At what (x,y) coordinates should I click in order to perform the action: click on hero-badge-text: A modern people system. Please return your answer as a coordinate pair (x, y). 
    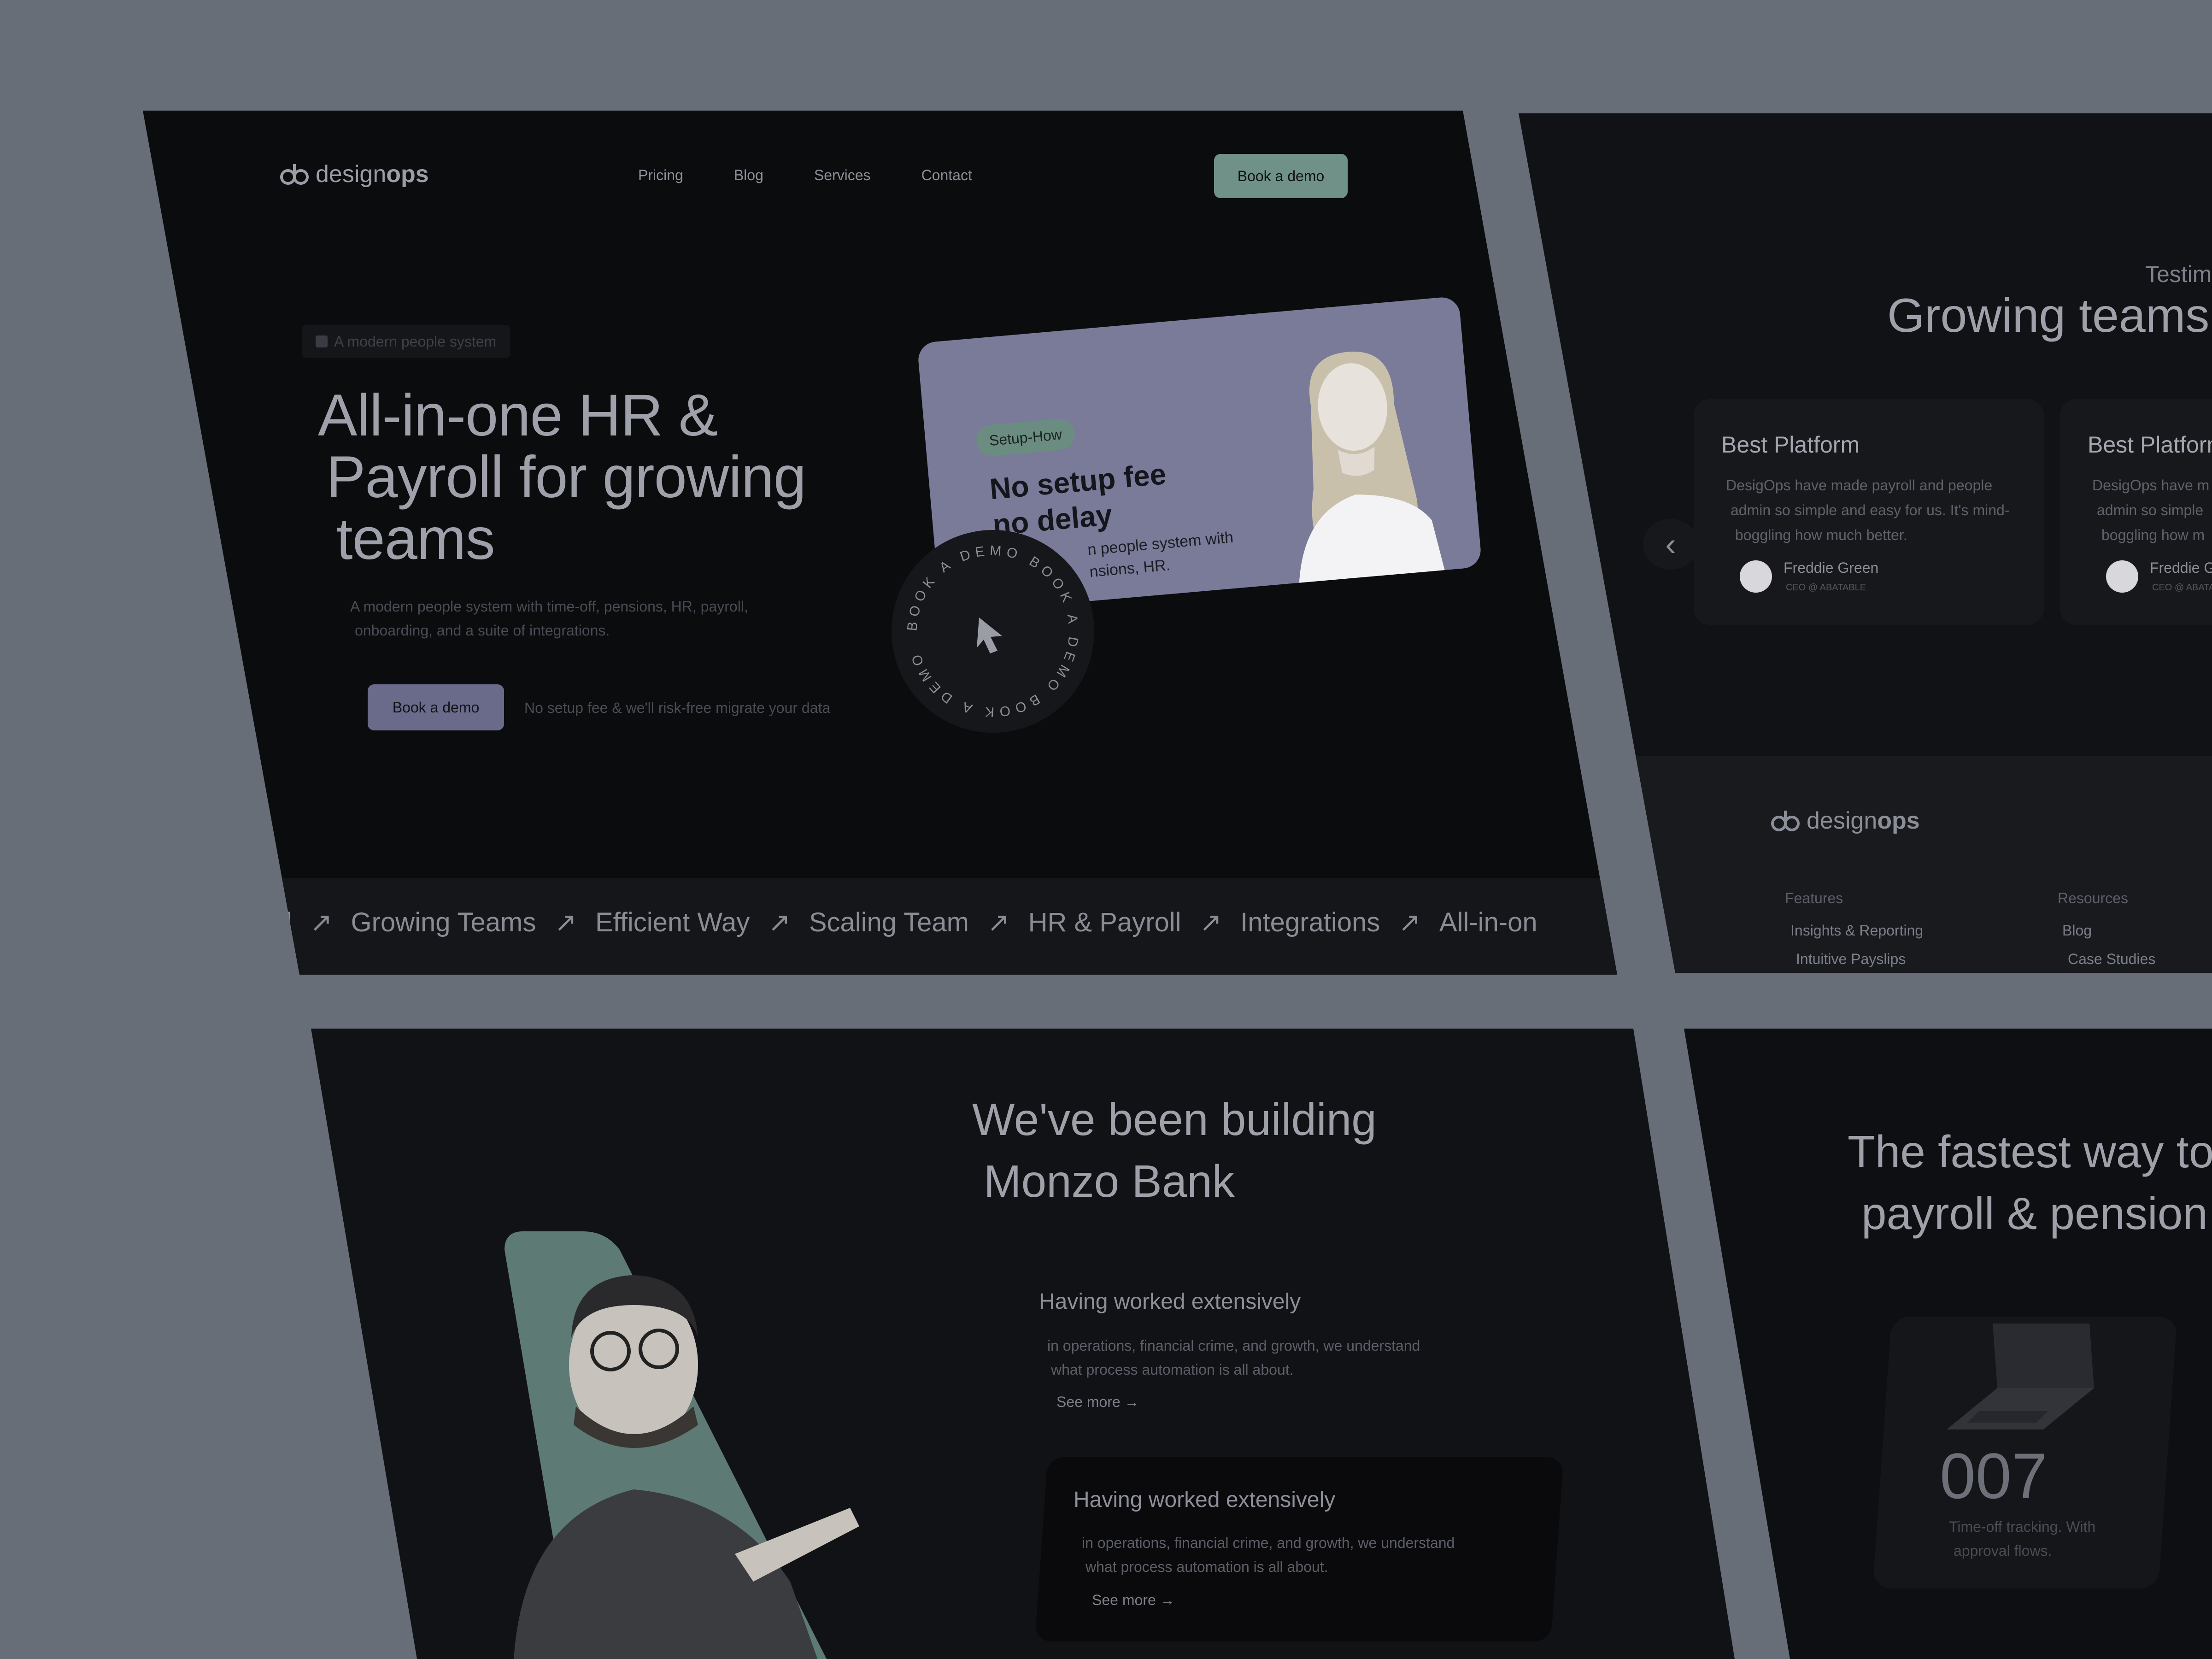
    Looking at the image, I should click on (415, 341).